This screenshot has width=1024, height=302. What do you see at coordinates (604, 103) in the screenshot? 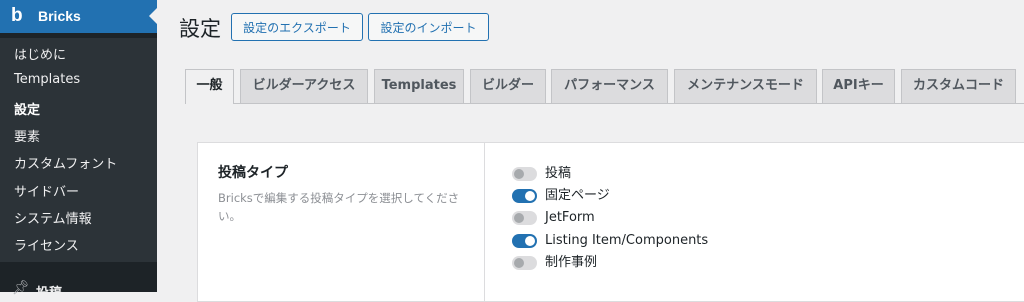
I see `tab-baseline` at bounding box center [604, 103].